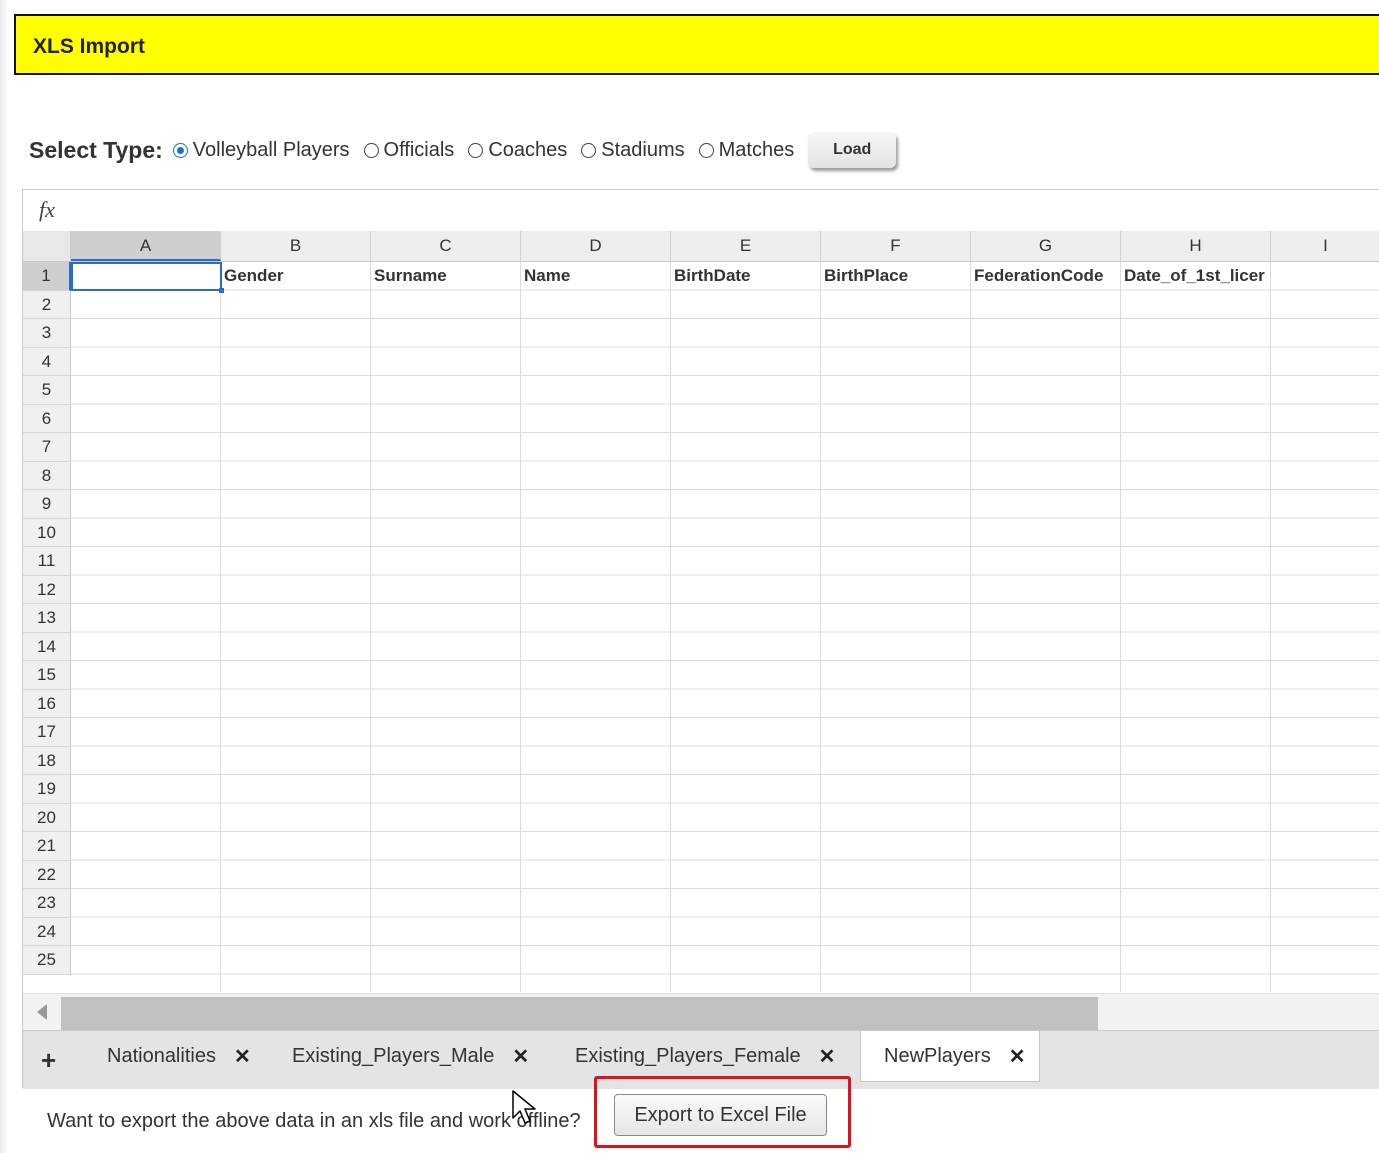 The height and width of the screenshot is (1153, 1379). Describe the element at coordinates (296, 246) in the screenshot. I see `column-header-b: B` at that location.